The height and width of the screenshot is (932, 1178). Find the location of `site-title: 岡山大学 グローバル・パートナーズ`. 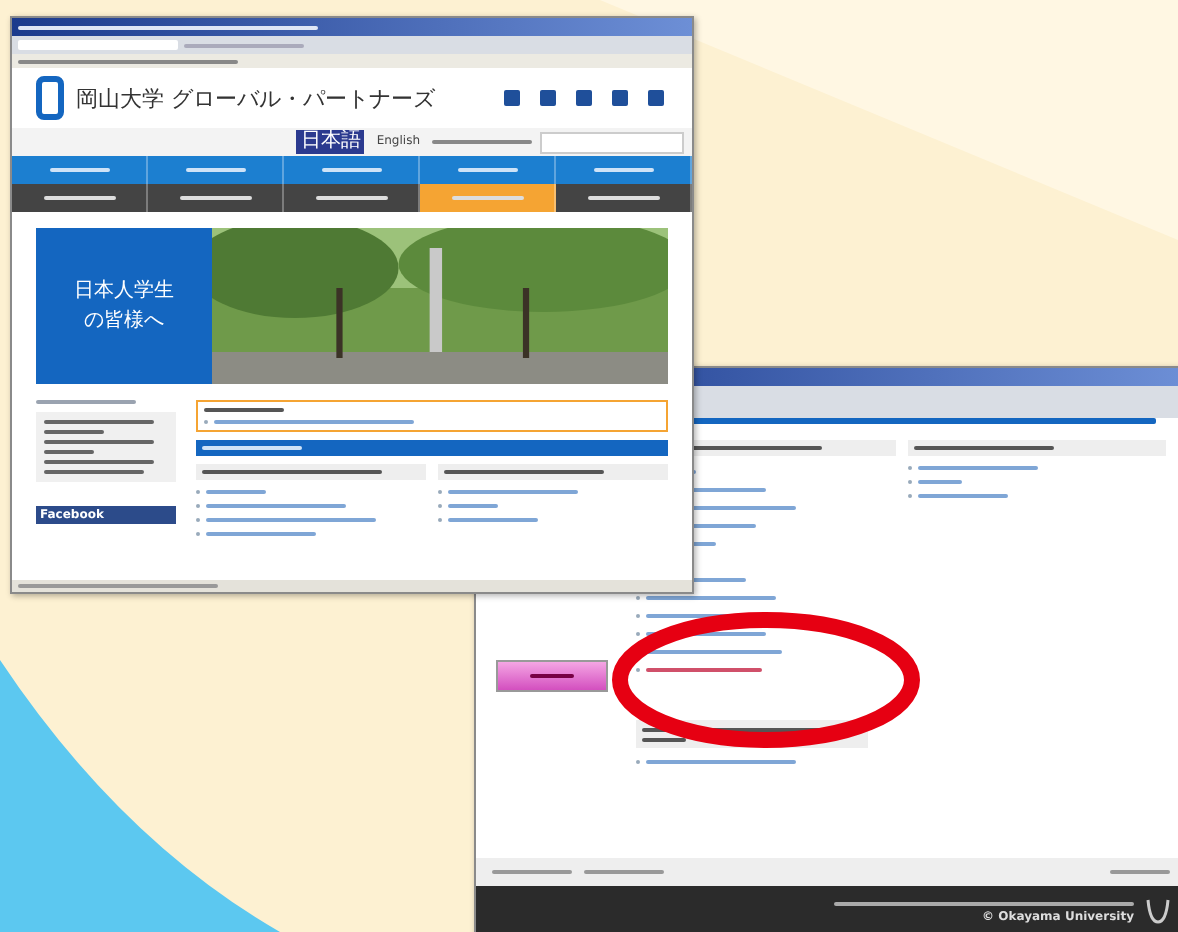

site-title: 岡山大学 グローバル・パートナーズ is located at coordinates (255, 98).